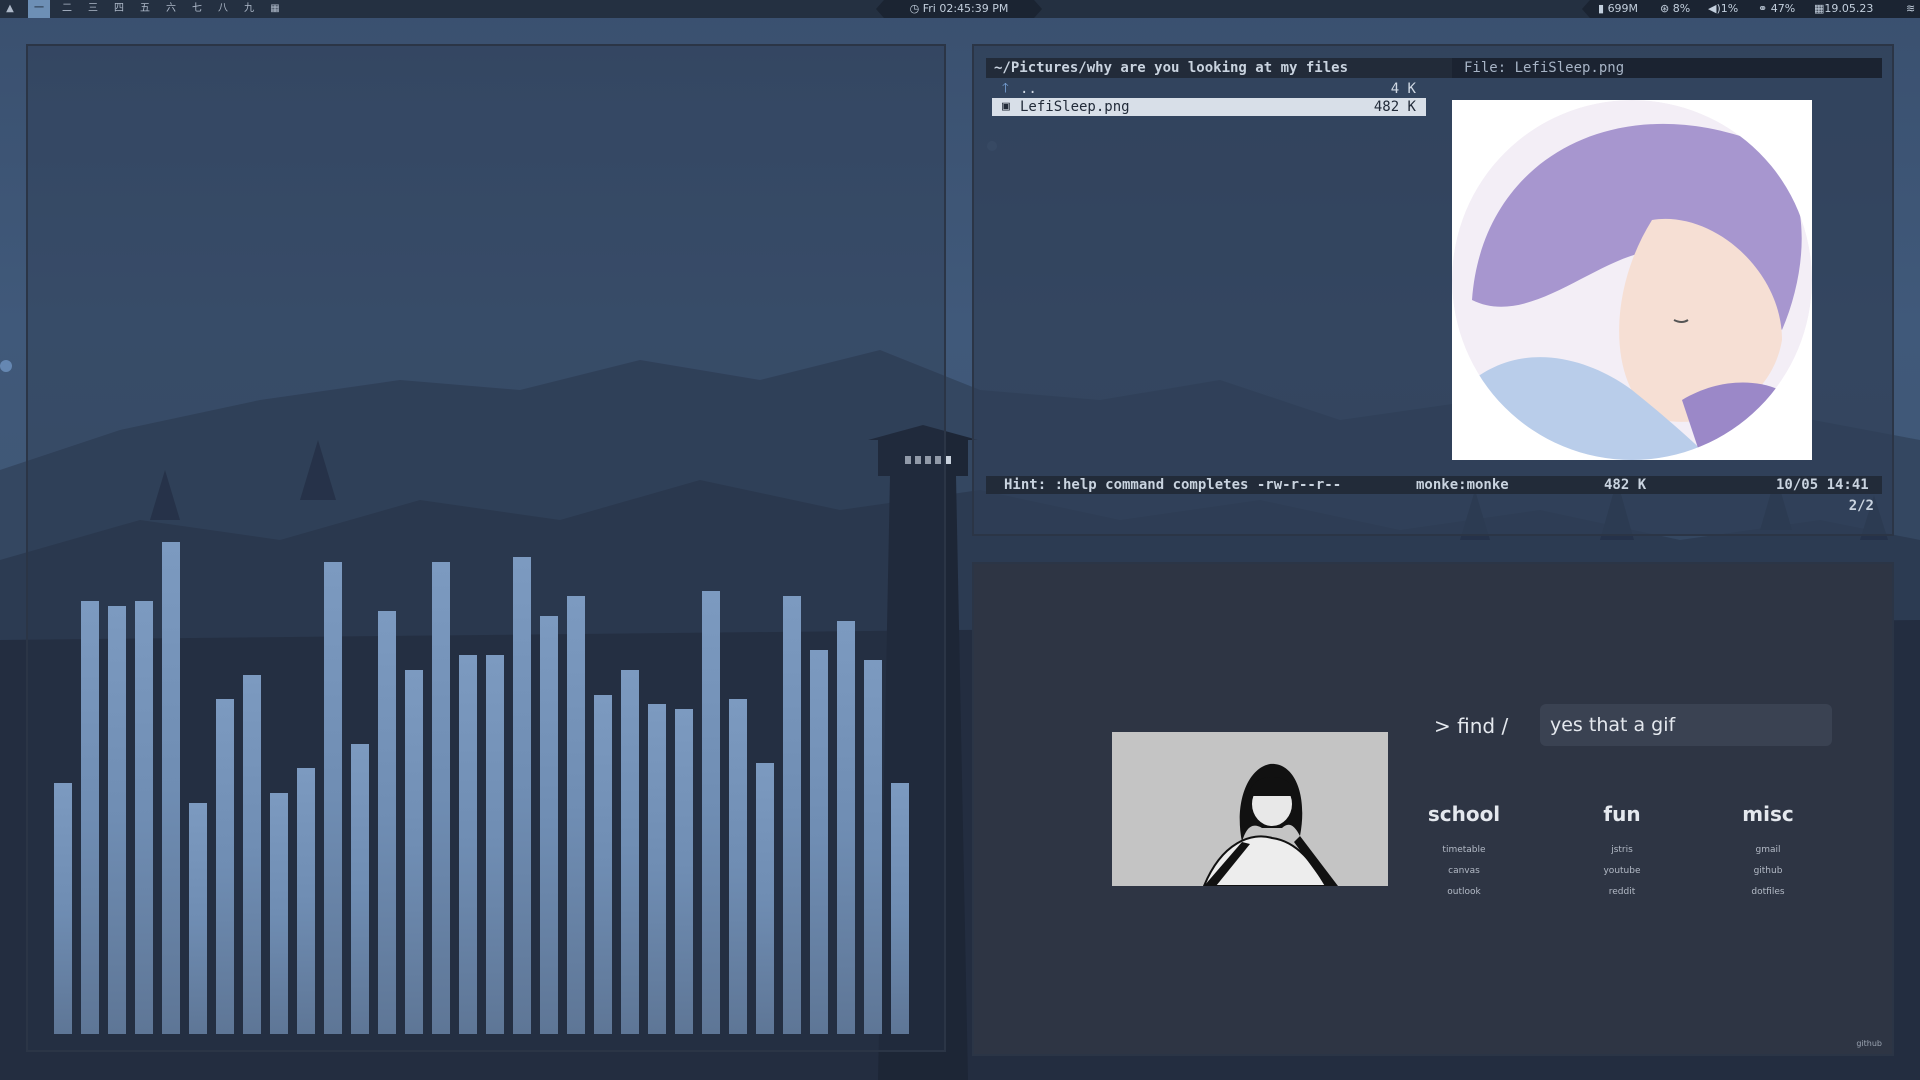 The width and height of the screenshot is (1920, 1080). Describe the element at coordinates (1622, 871) in the screenshot. I see `link-youtube: youtube` at that location.